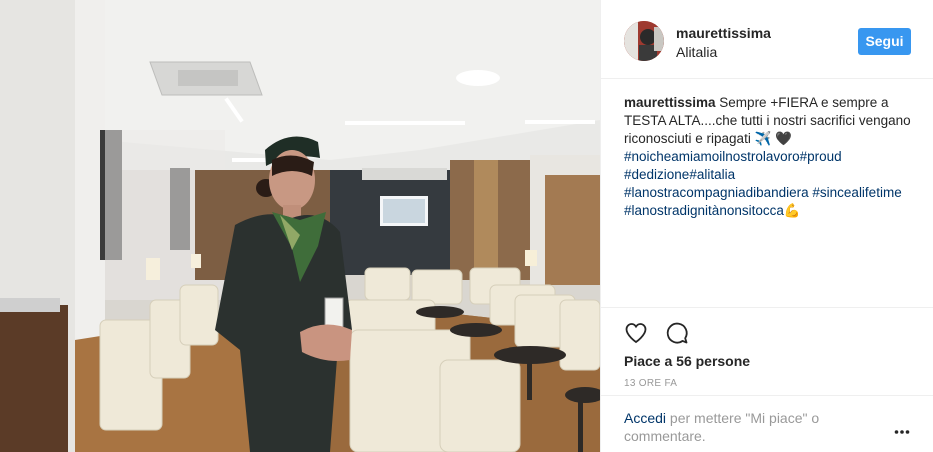 The height and width of the screenshot is (452, 933). Describe the element at coordinates (723, 33) in the screenshot. I see `header-username: maurettissima` at that location.